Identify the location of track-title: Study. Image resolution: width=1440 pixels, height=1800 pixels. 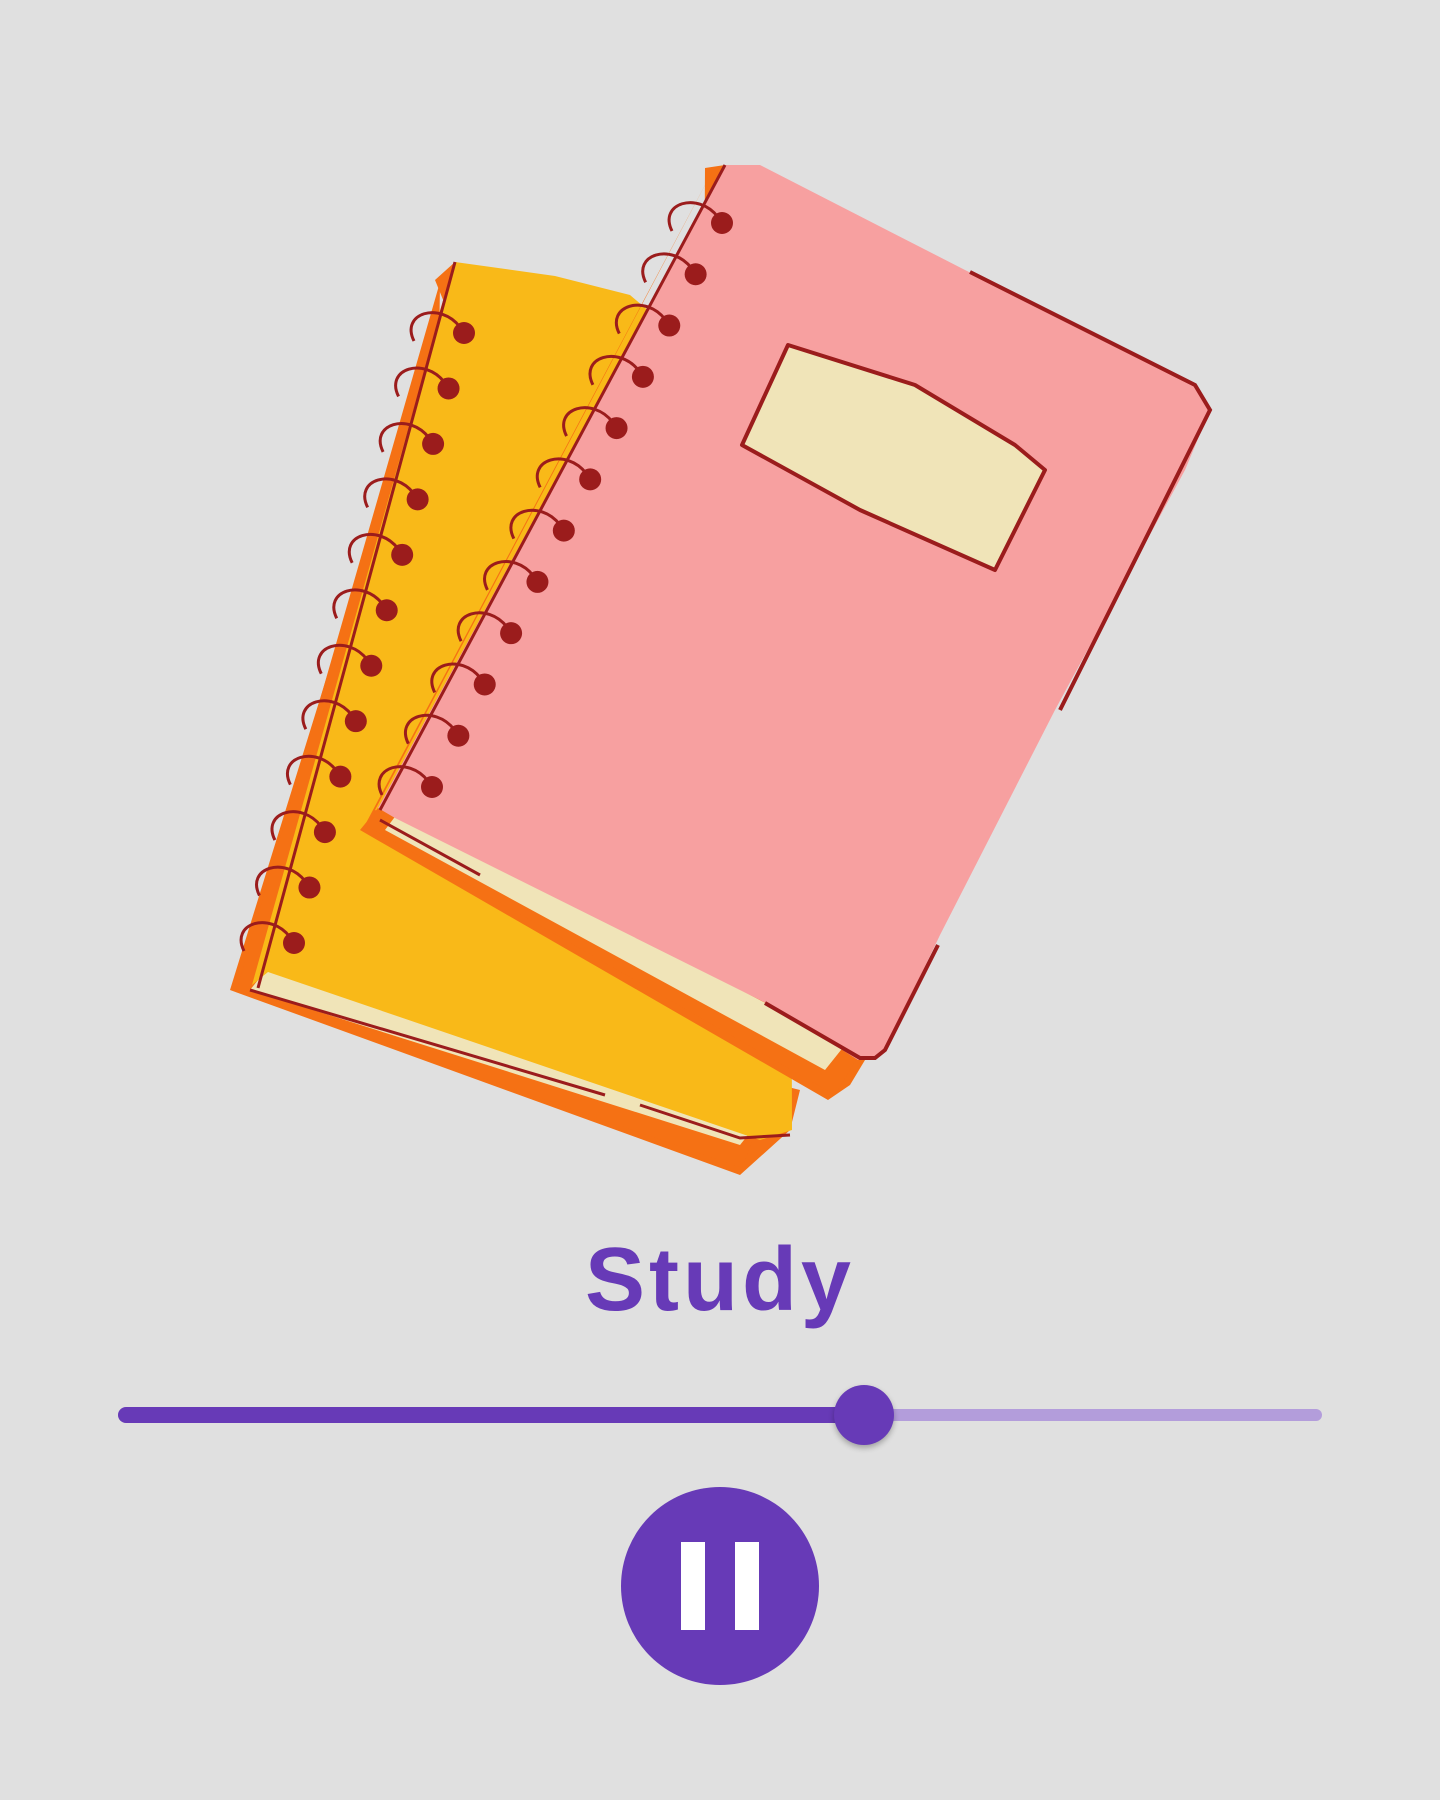
(719, 1280).